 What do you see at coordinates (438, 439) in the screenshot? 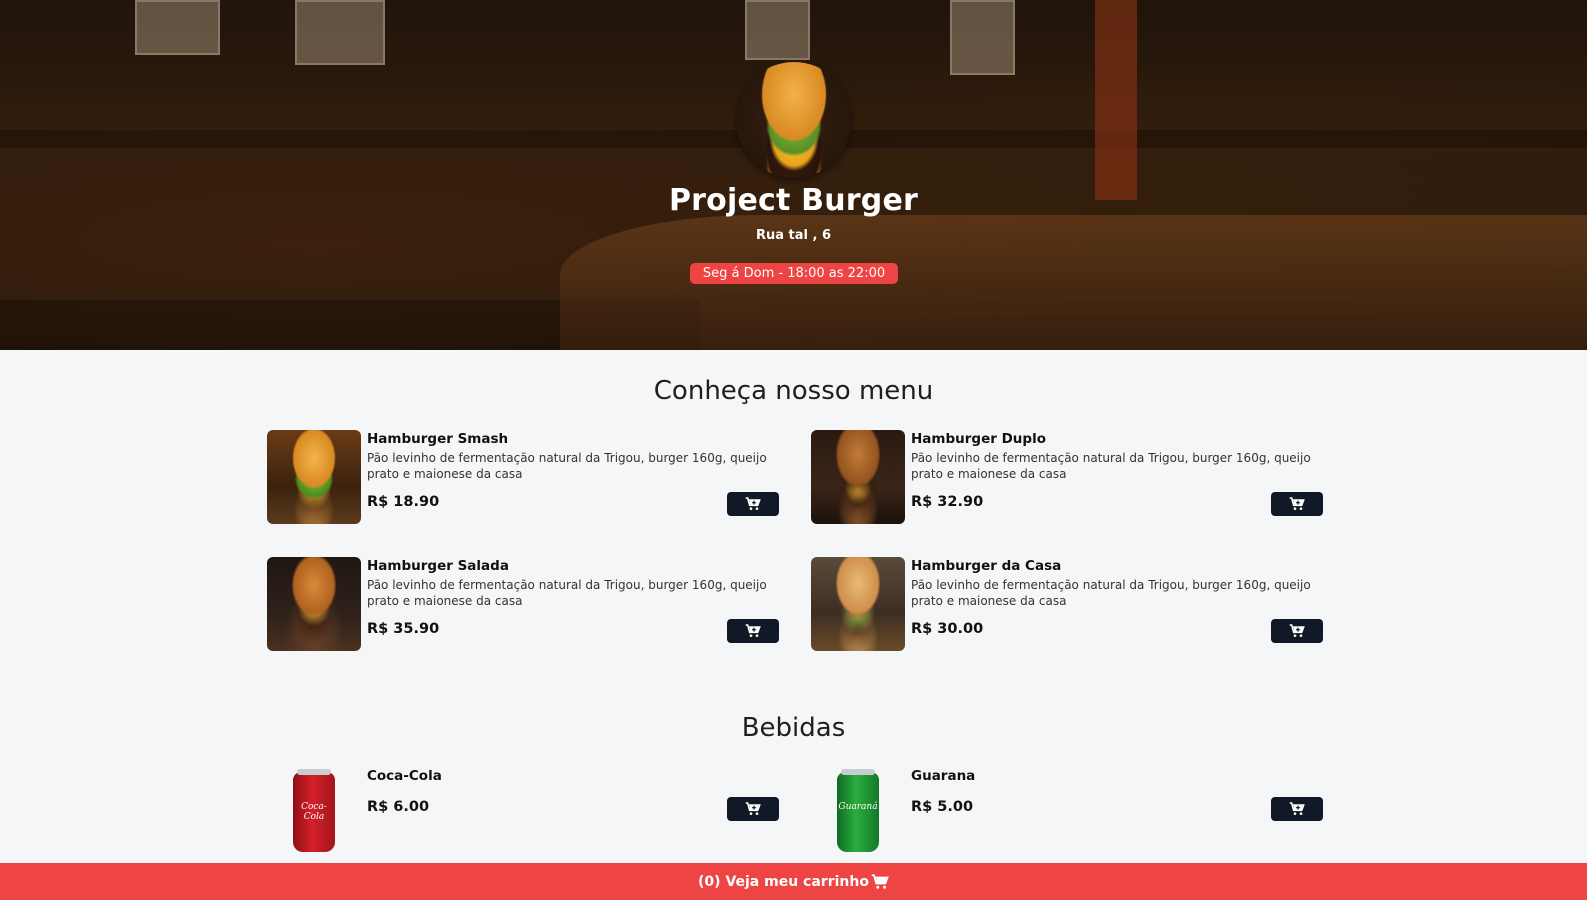
I see `item-name: Hamburger Smash` at bounding box center [438, 439].